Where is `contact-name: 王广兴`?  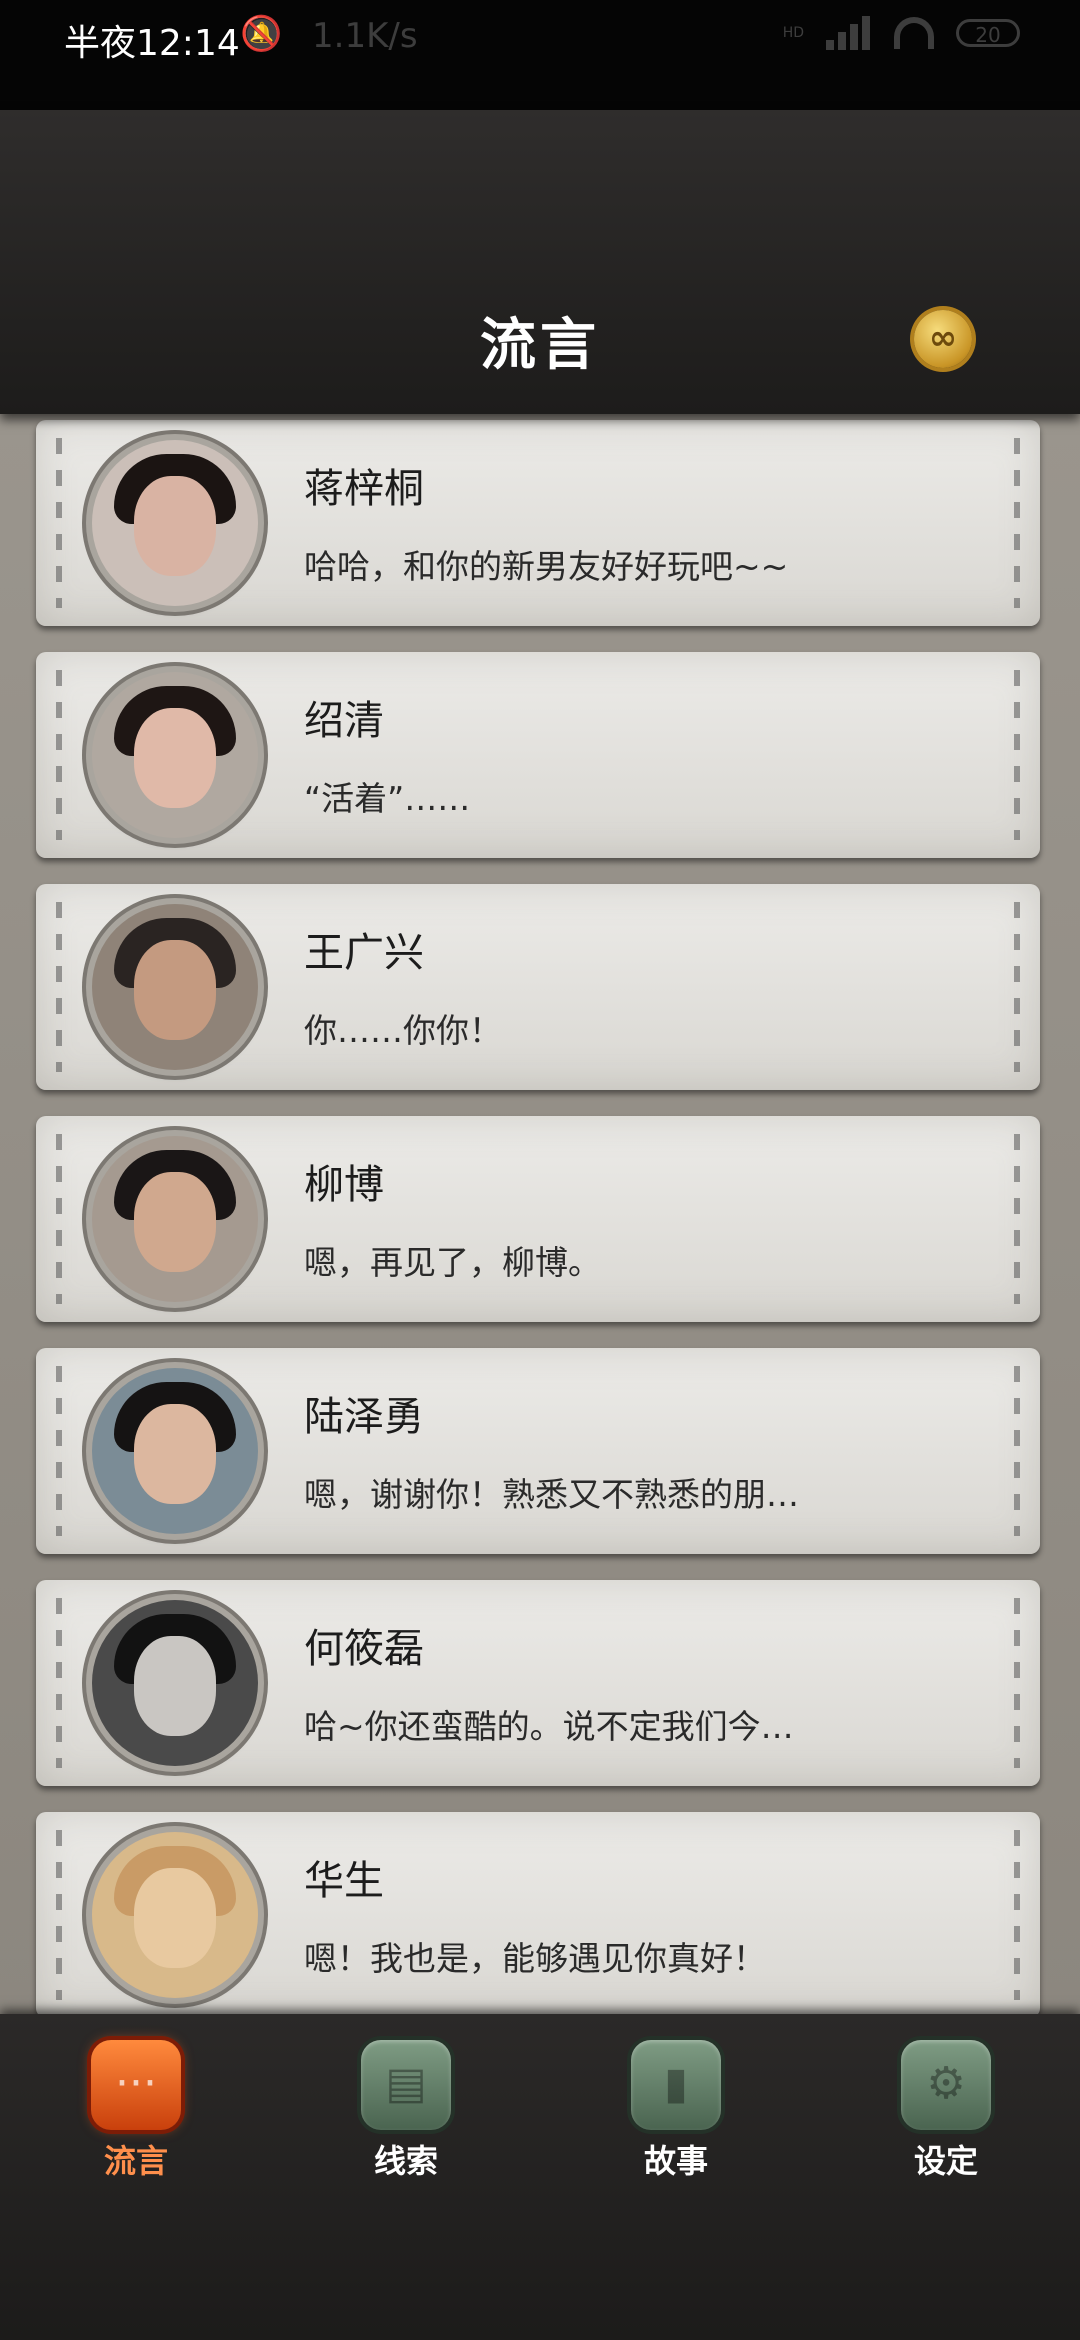
contact-name: 王广兴 is located at coordinates (364, 953).